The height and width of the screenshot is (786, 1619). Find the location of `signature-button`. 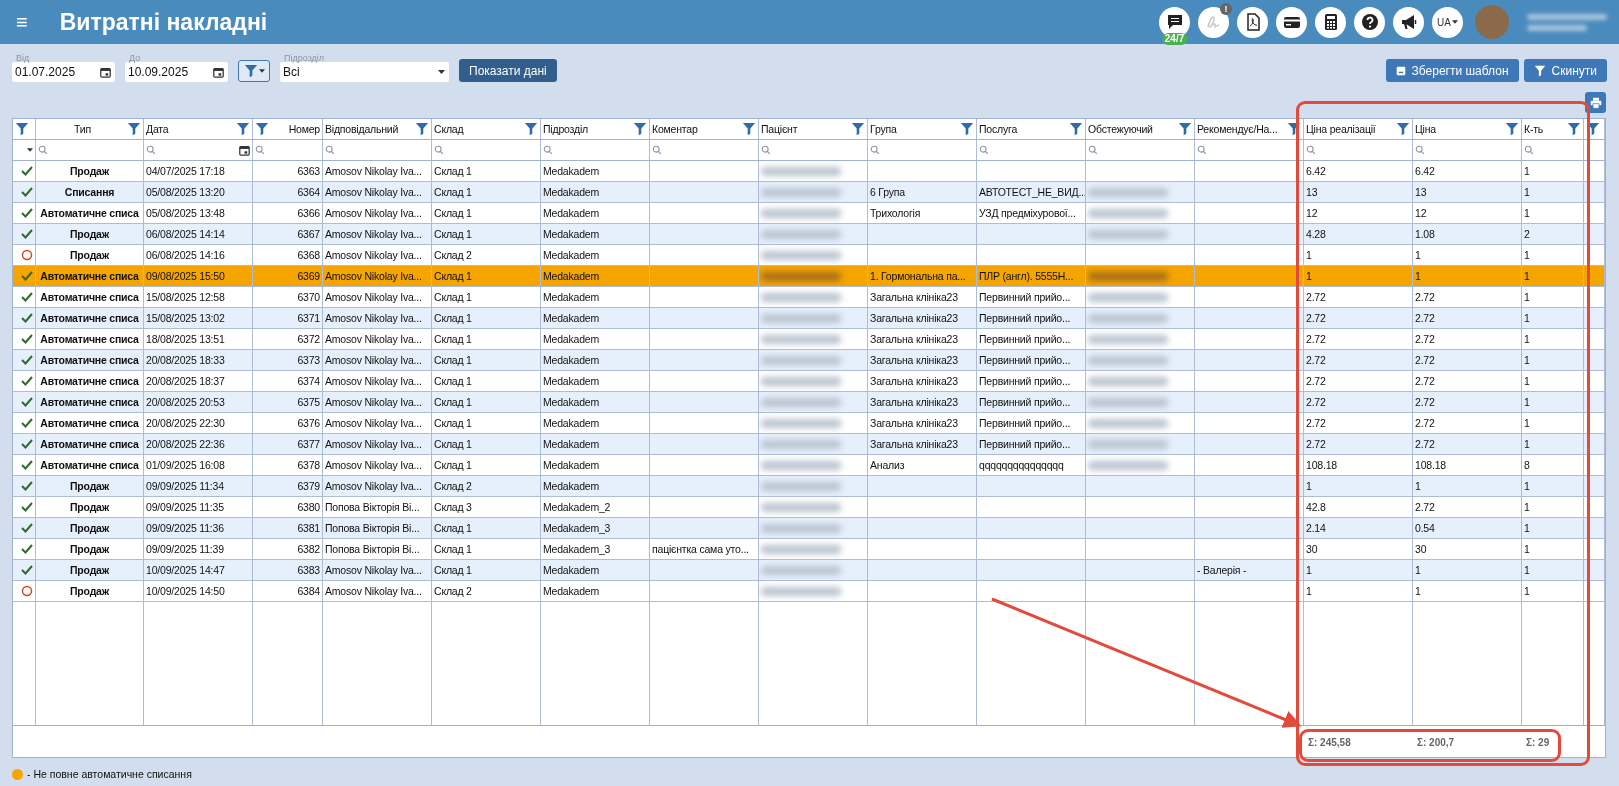

signature-button is located at coordinates (1213, 22).